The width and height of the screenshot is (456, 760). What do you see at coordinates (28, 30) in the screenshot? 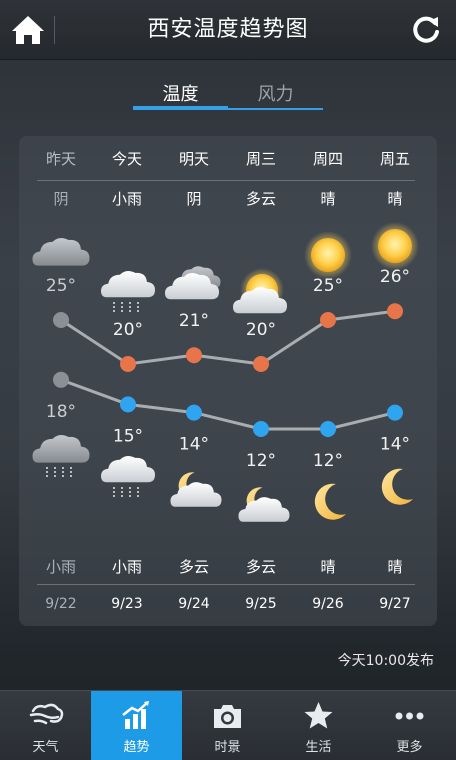
I see `home-icon` at bounding box center [28, 30].